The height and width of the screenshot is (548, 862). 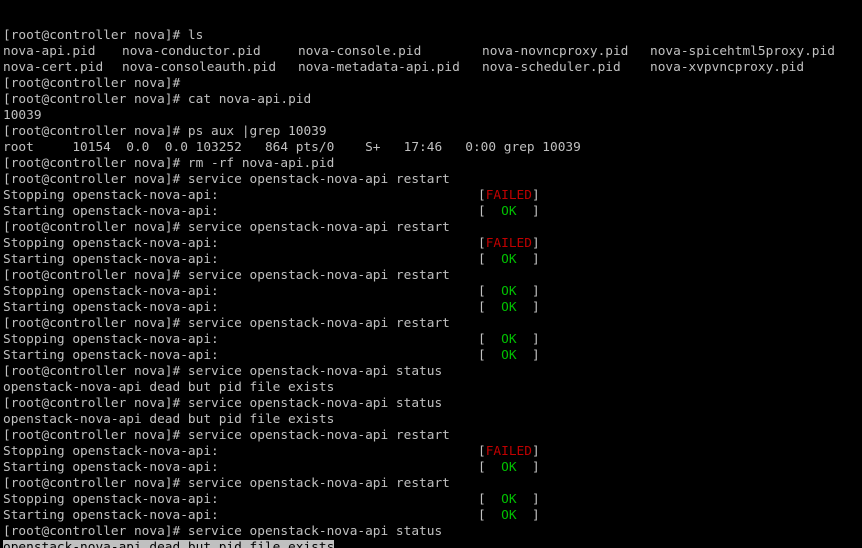 What do you see at coordinates (432, 84) in the screenshot?
I see `terminal-line: [root@controller nova]#` at bounding box center [432, 84].